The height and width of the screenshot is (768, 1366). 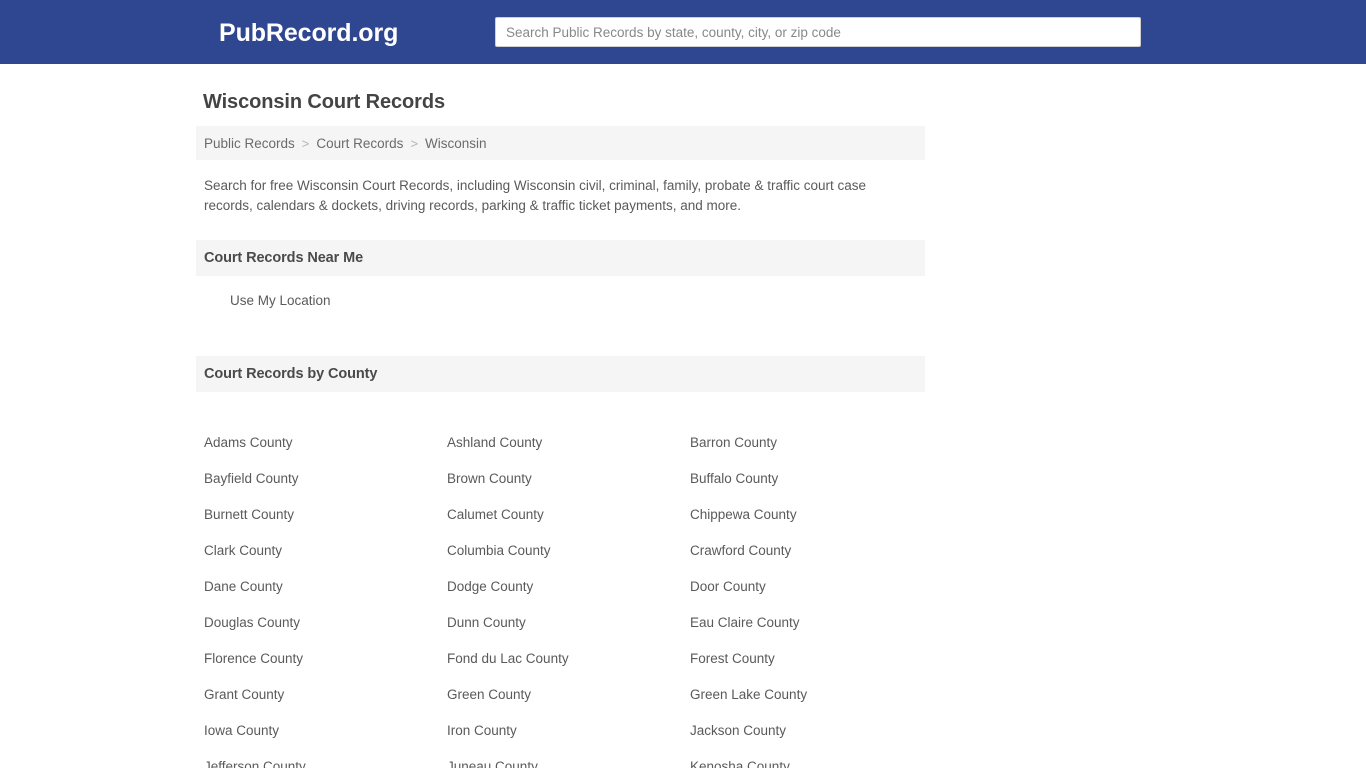 I want to click on county-cell: Jefferson County, so click(x=325, y=758).